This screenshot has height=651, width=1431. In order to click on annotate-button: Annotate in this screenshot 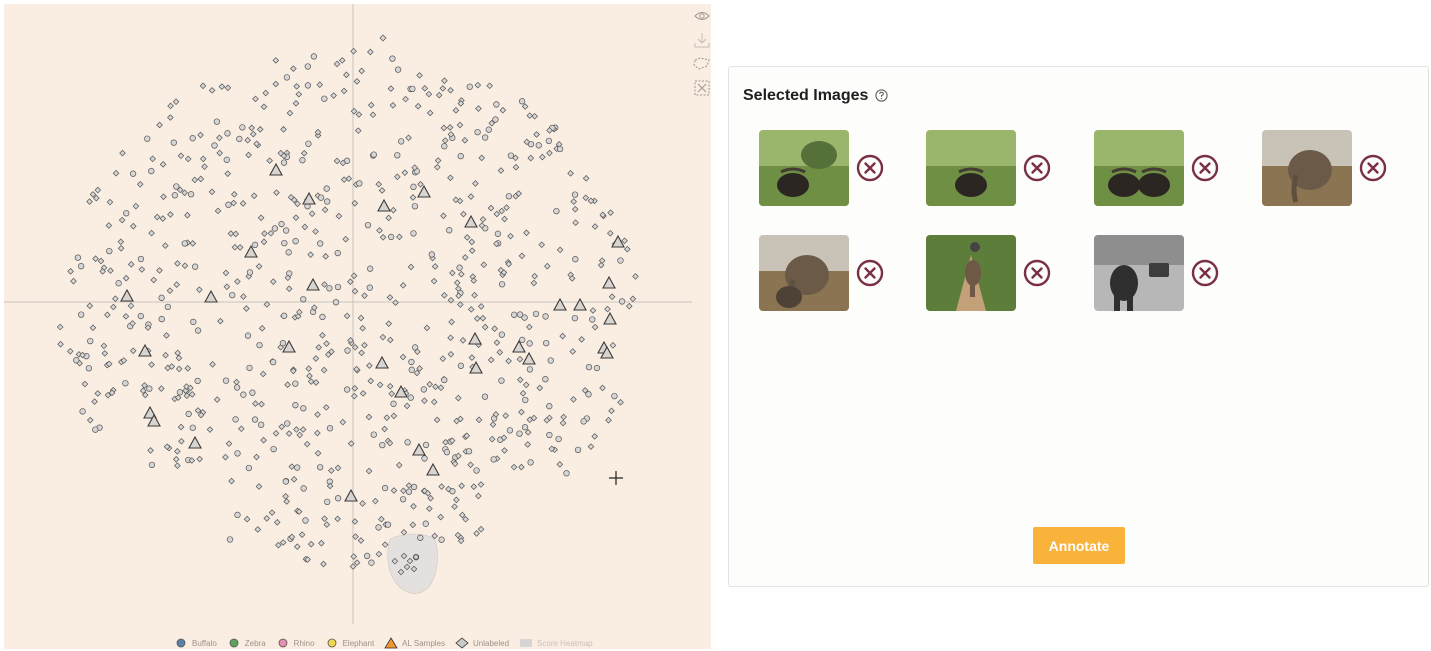, I will do `click(1079, 545)`.